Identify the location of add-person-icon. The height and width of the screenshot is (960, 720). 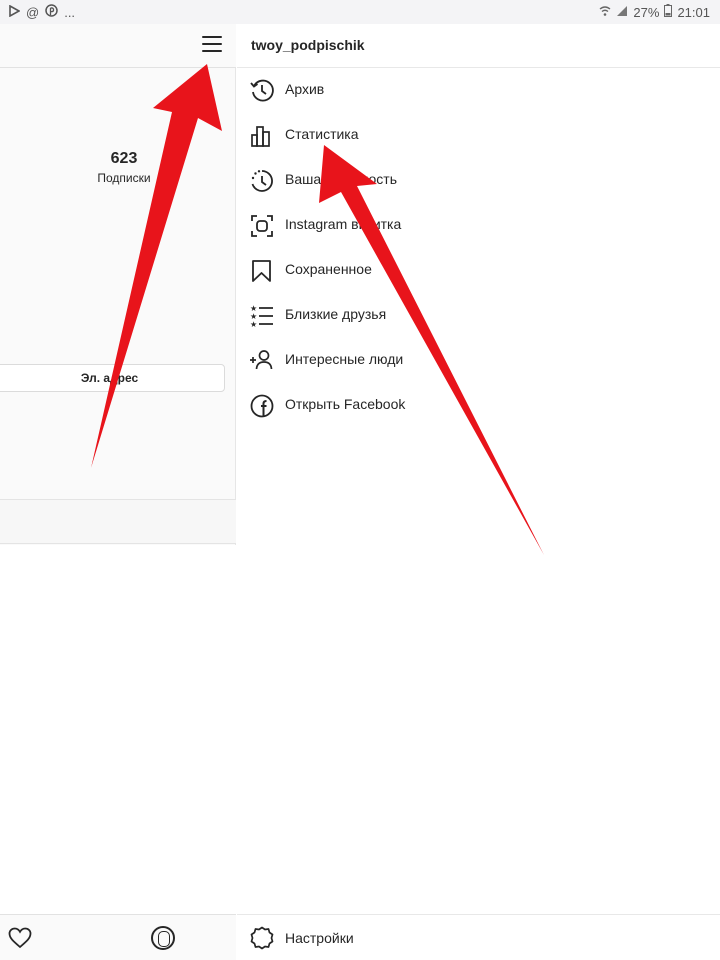
(262, 361).